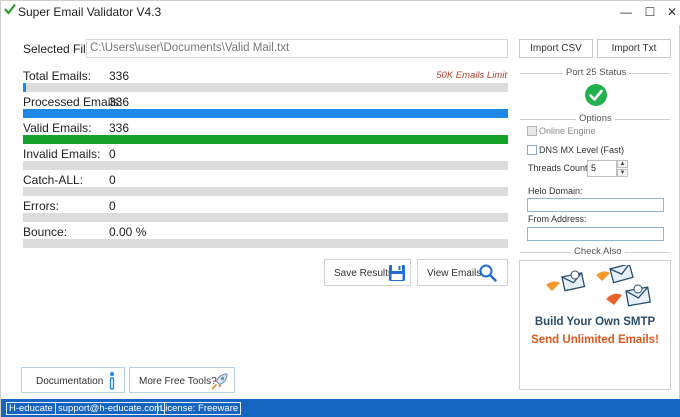 The image size is (680, 417). I want to click on documentation-button: Documentation, so click(73, 380).